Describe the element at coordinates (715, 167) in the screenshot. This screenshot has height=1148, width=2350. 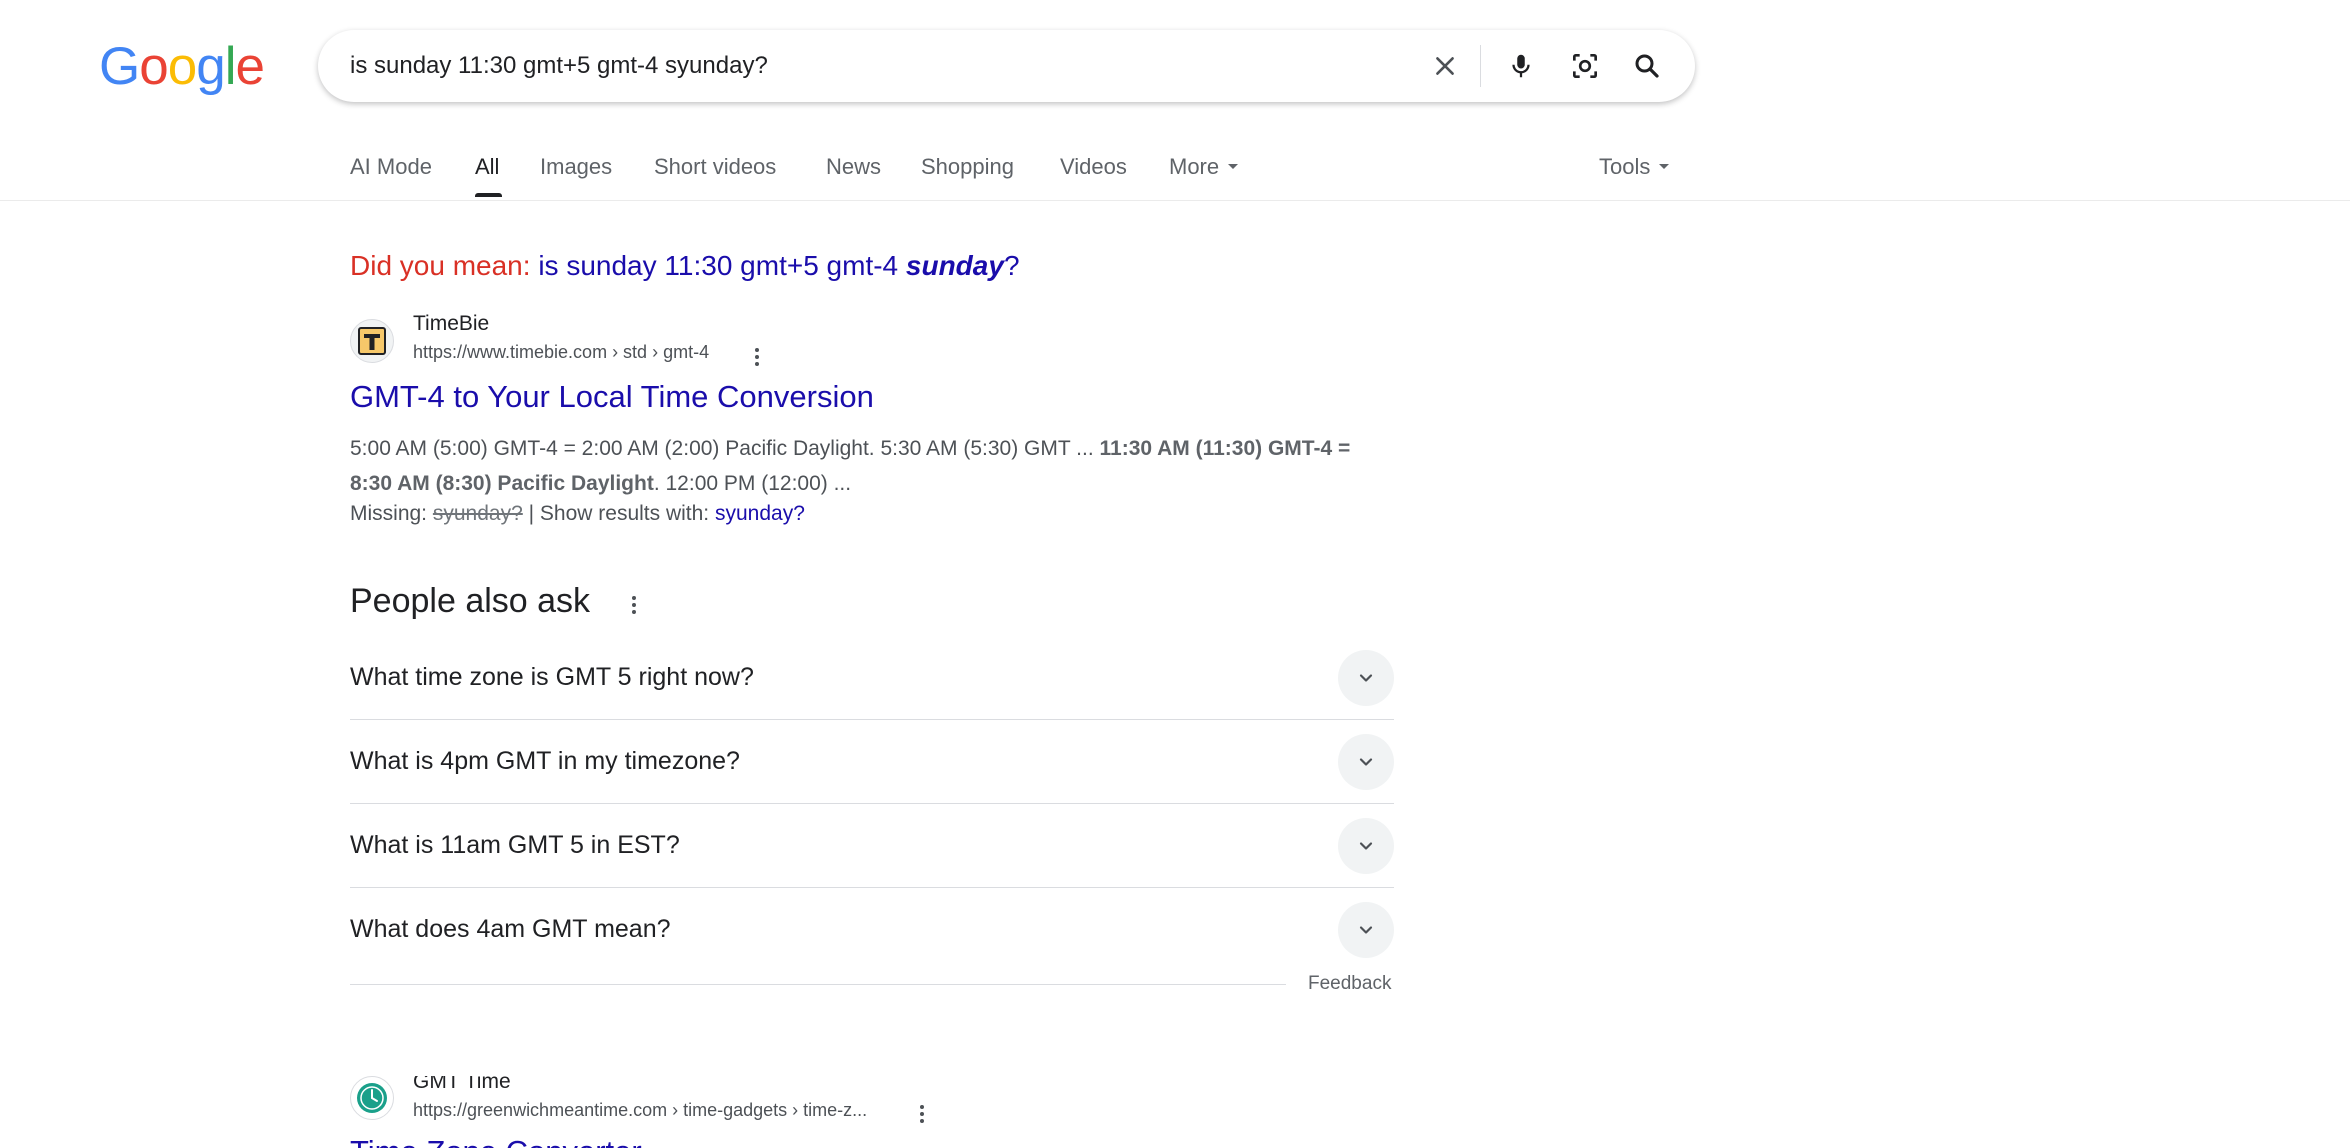
I see `tab-short-videos: Short videos` at that location.